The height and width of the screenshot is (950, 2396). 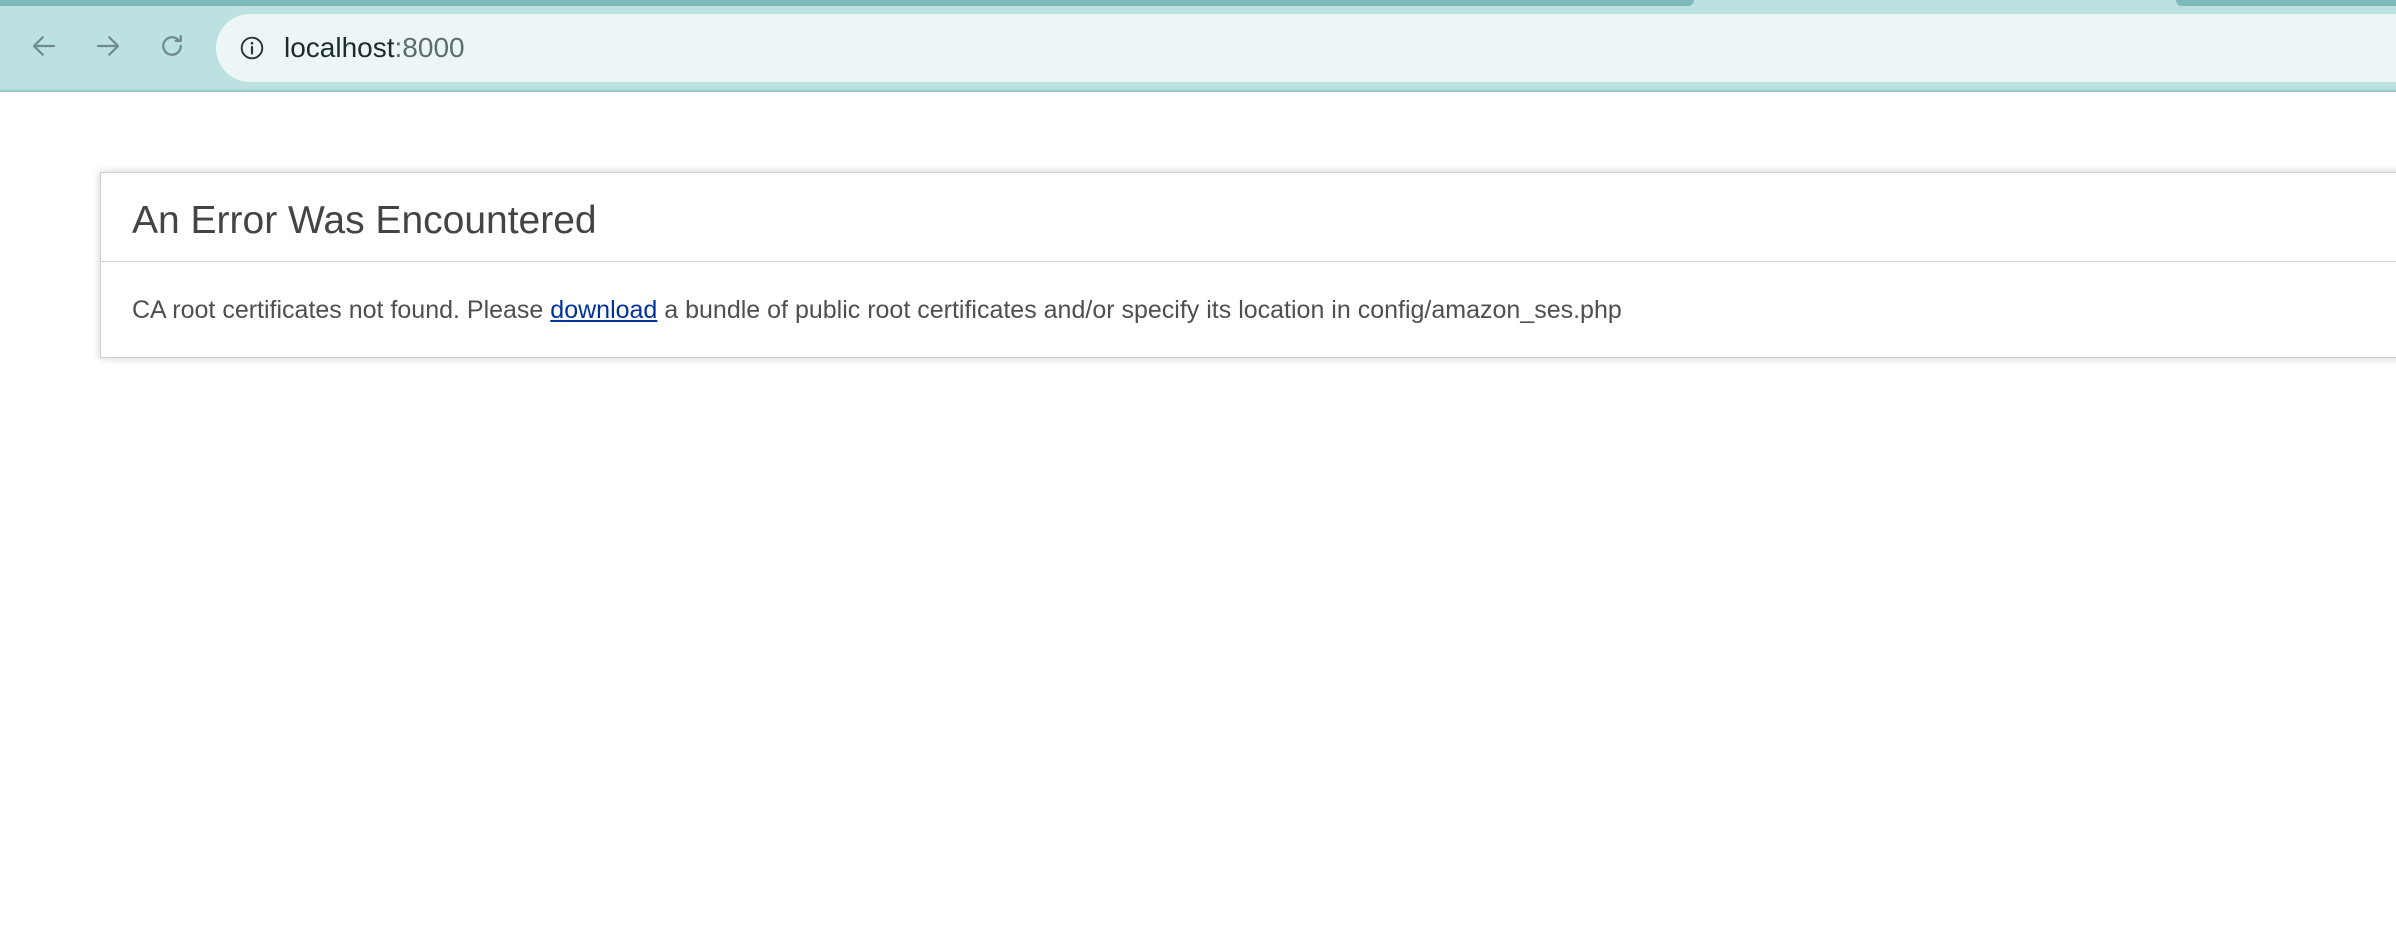 I want to click on error-title: An Error Was Encountered, so click(x=364, y=220).